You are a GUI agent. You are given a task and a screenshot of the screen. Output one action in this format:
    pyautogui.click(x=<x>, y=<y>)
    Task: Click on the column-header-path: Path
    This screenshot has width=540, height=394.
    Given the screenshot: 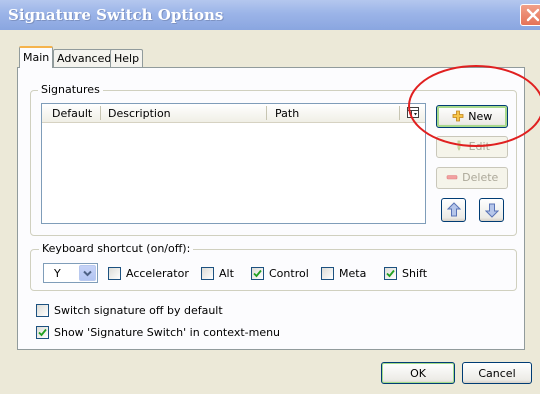 What is the action you would take?
    pyautogui.click(x=287, y=113)
    